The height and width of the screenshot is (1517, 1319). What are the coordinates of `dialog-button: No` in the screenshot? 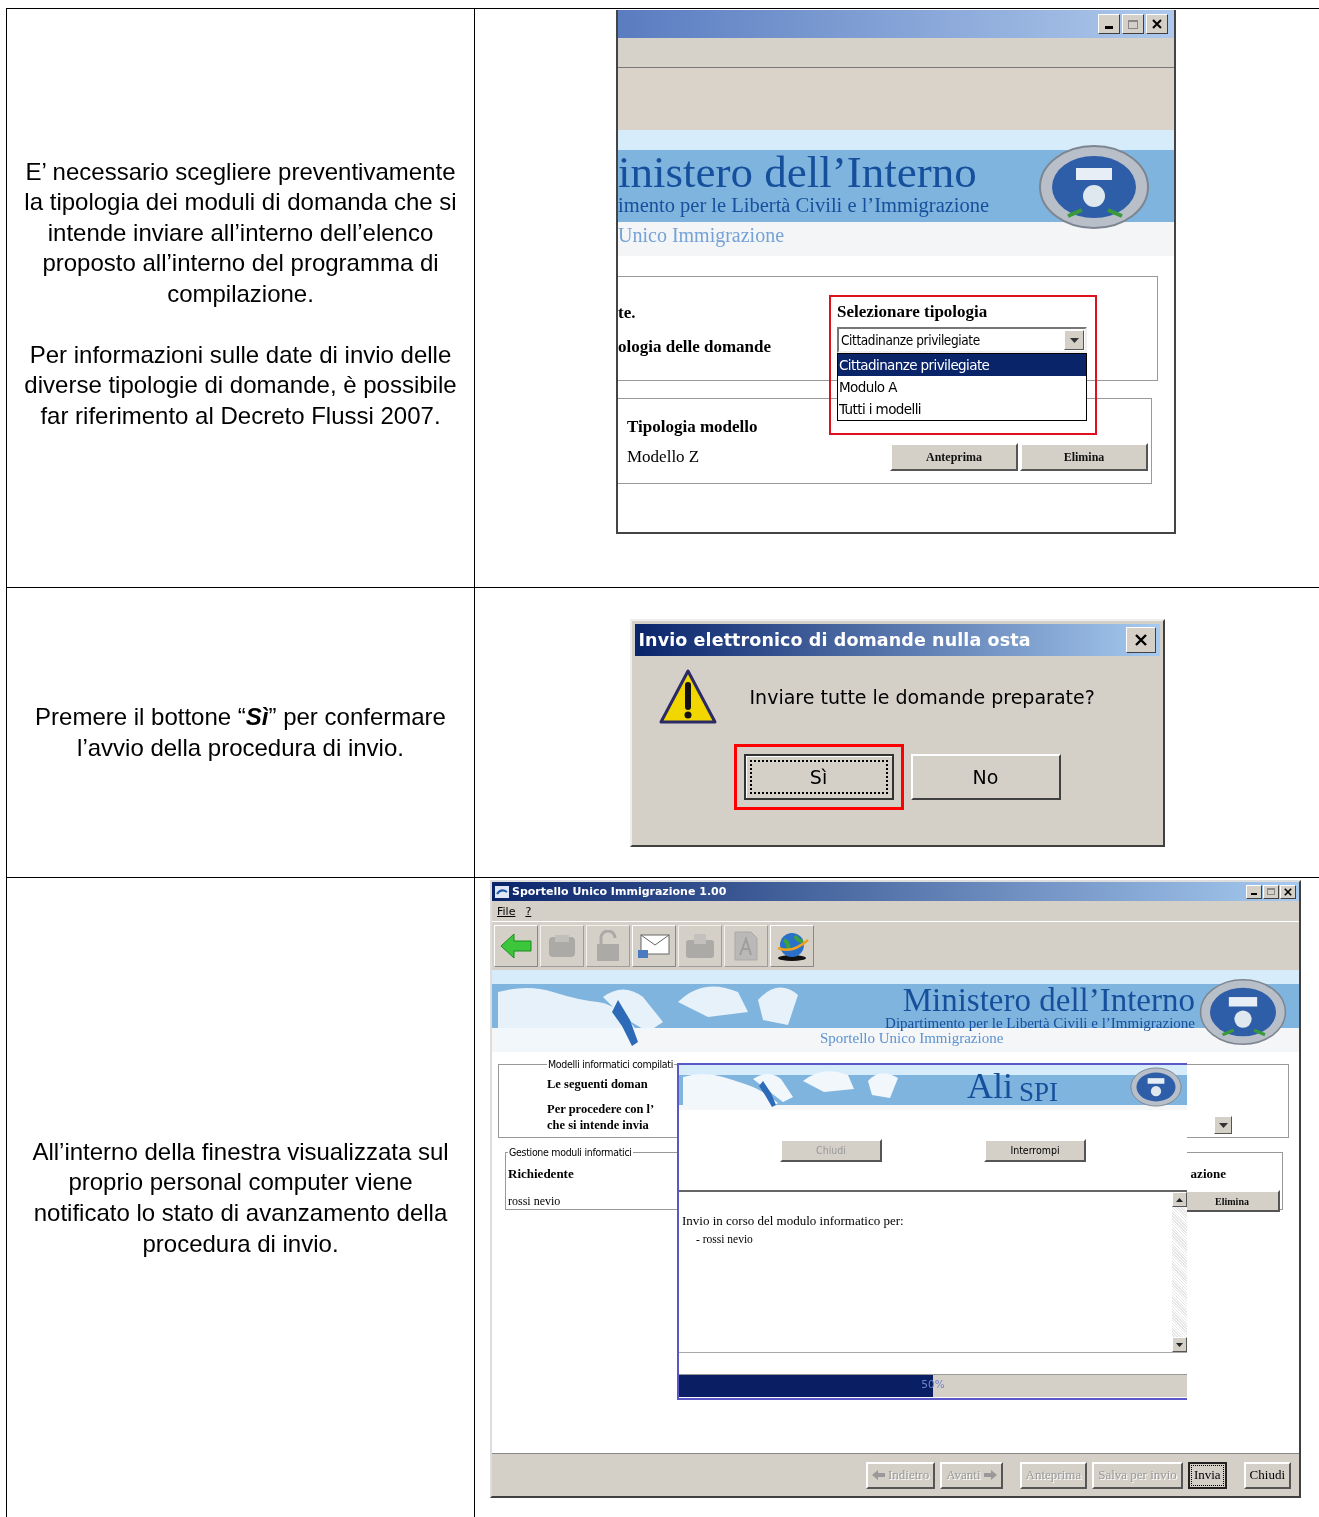 It's located at (985, 776).